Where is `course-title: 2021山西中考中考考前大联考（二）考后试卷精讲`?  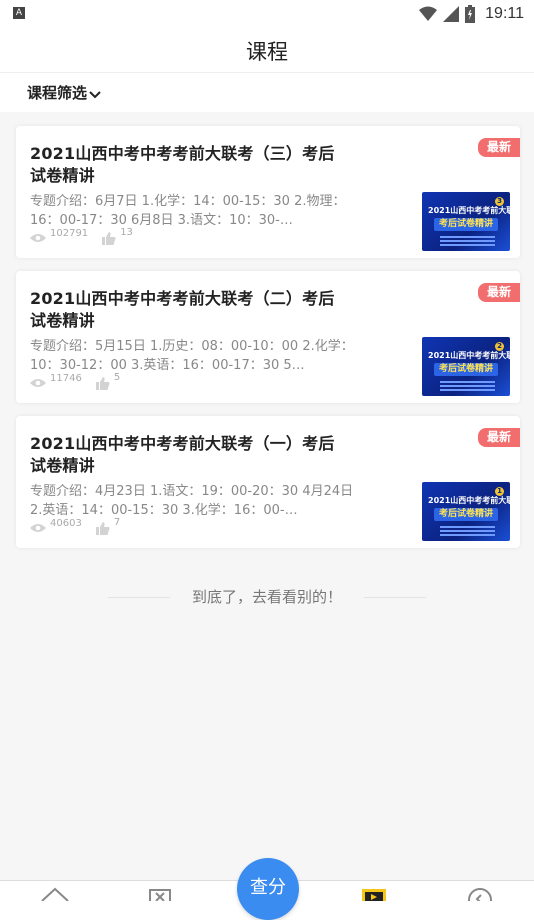 course-title: 2021山西中考中考考前大联考（二）考后试卷精讲 is located at coordinates (182, 309).